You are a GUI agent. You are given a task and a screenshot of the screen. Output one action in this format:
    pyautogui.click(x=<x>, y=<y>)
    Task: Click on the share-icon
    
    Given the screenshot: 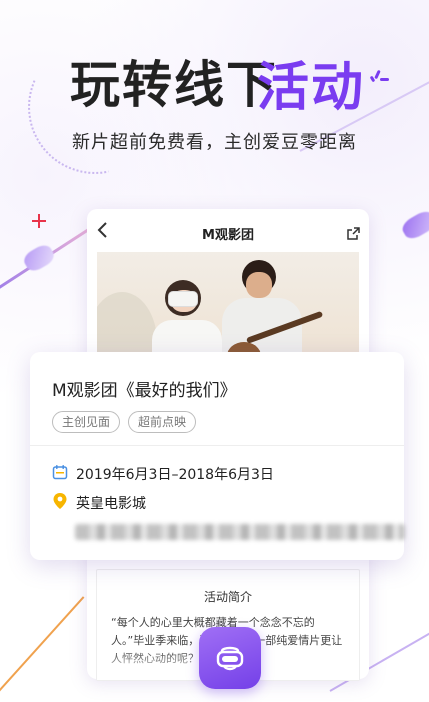 What is the action you would take?
    pyautogui.click(x=353, y=231)
    